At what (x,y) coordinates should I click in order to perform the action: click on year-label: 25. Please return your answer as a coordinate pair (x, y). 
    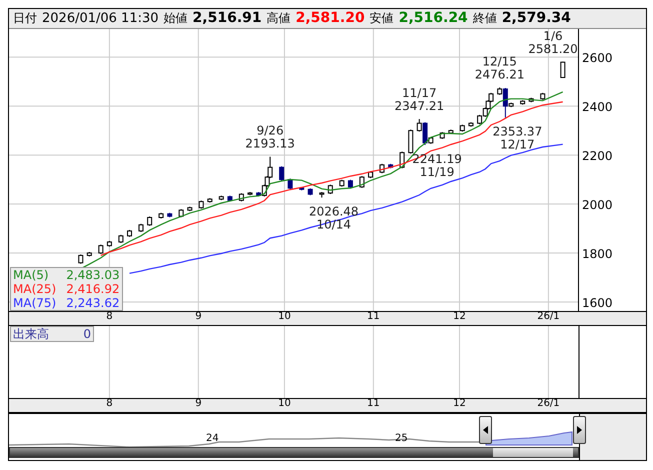
    Looking at the image, I should click on (401, 438).